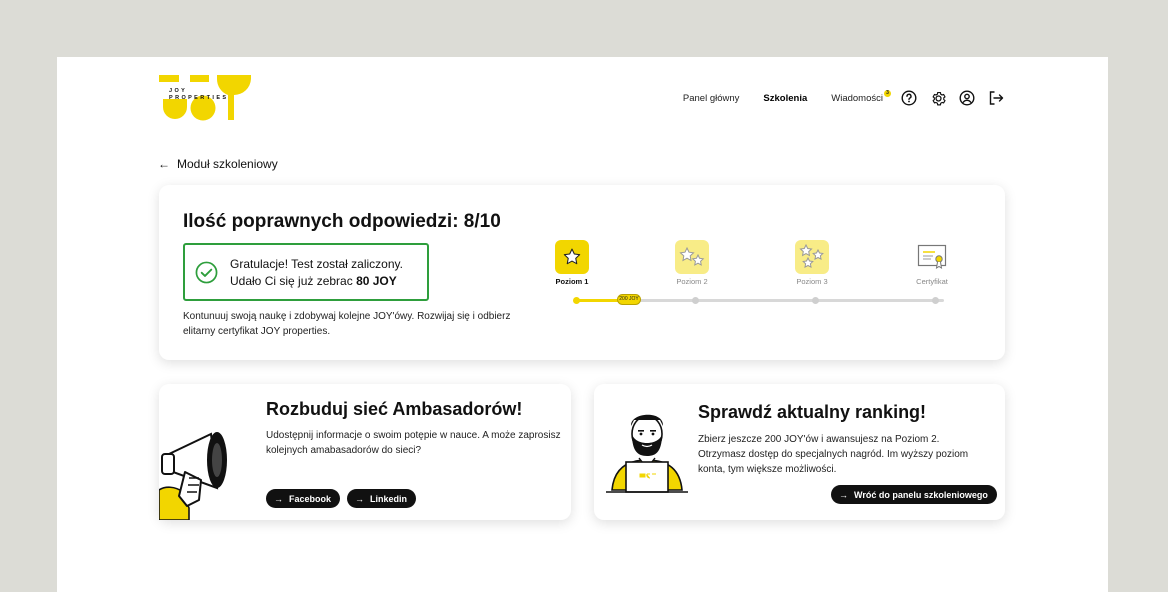 The image size is (1168, 592). Describe the element at coordinates (206, 272) in the screenshot. I see `check-circle-icon` at that location.